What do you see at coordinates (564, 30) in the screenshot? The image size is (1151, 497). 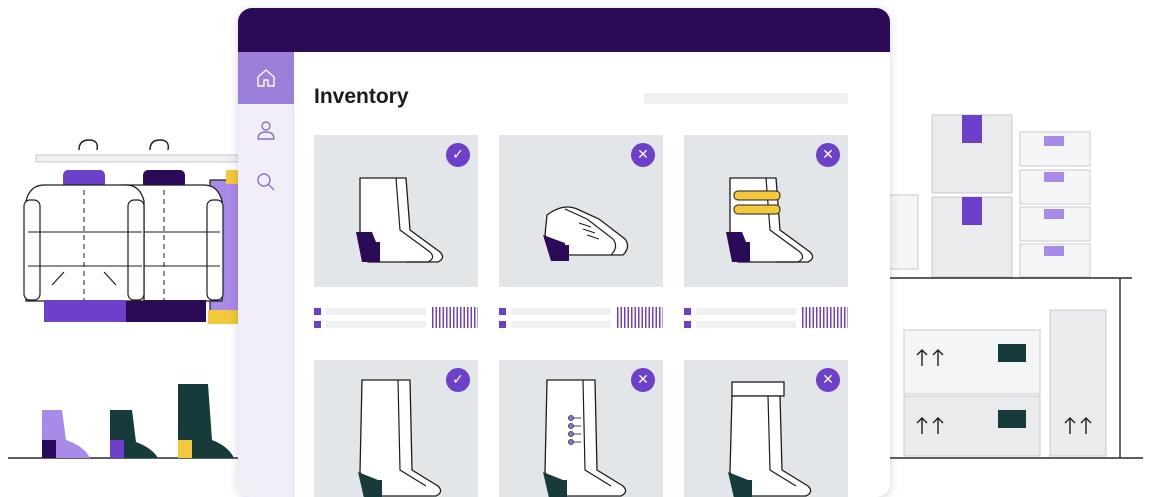 I see `title-bar` at bounding box center [564, 30].